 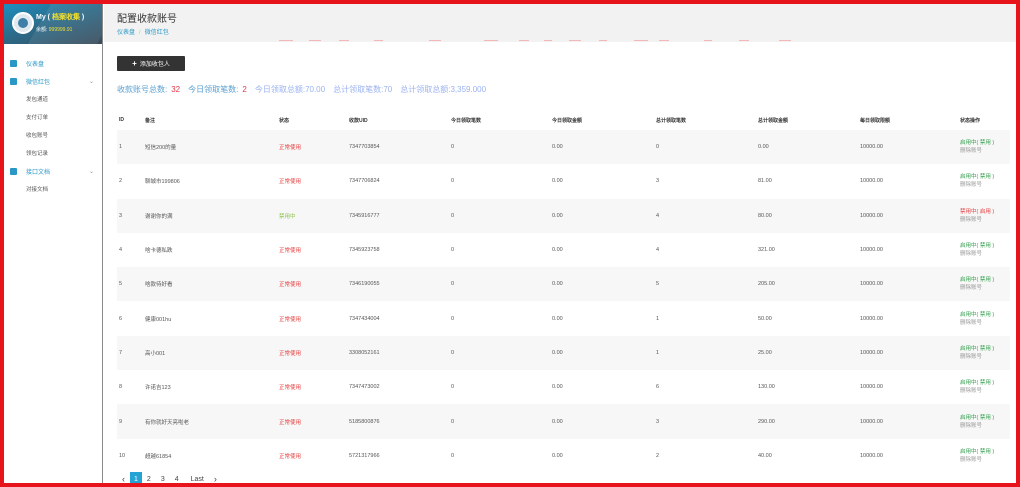 I want to click on prev-page-button: ‹, so click(x=123, y=479).